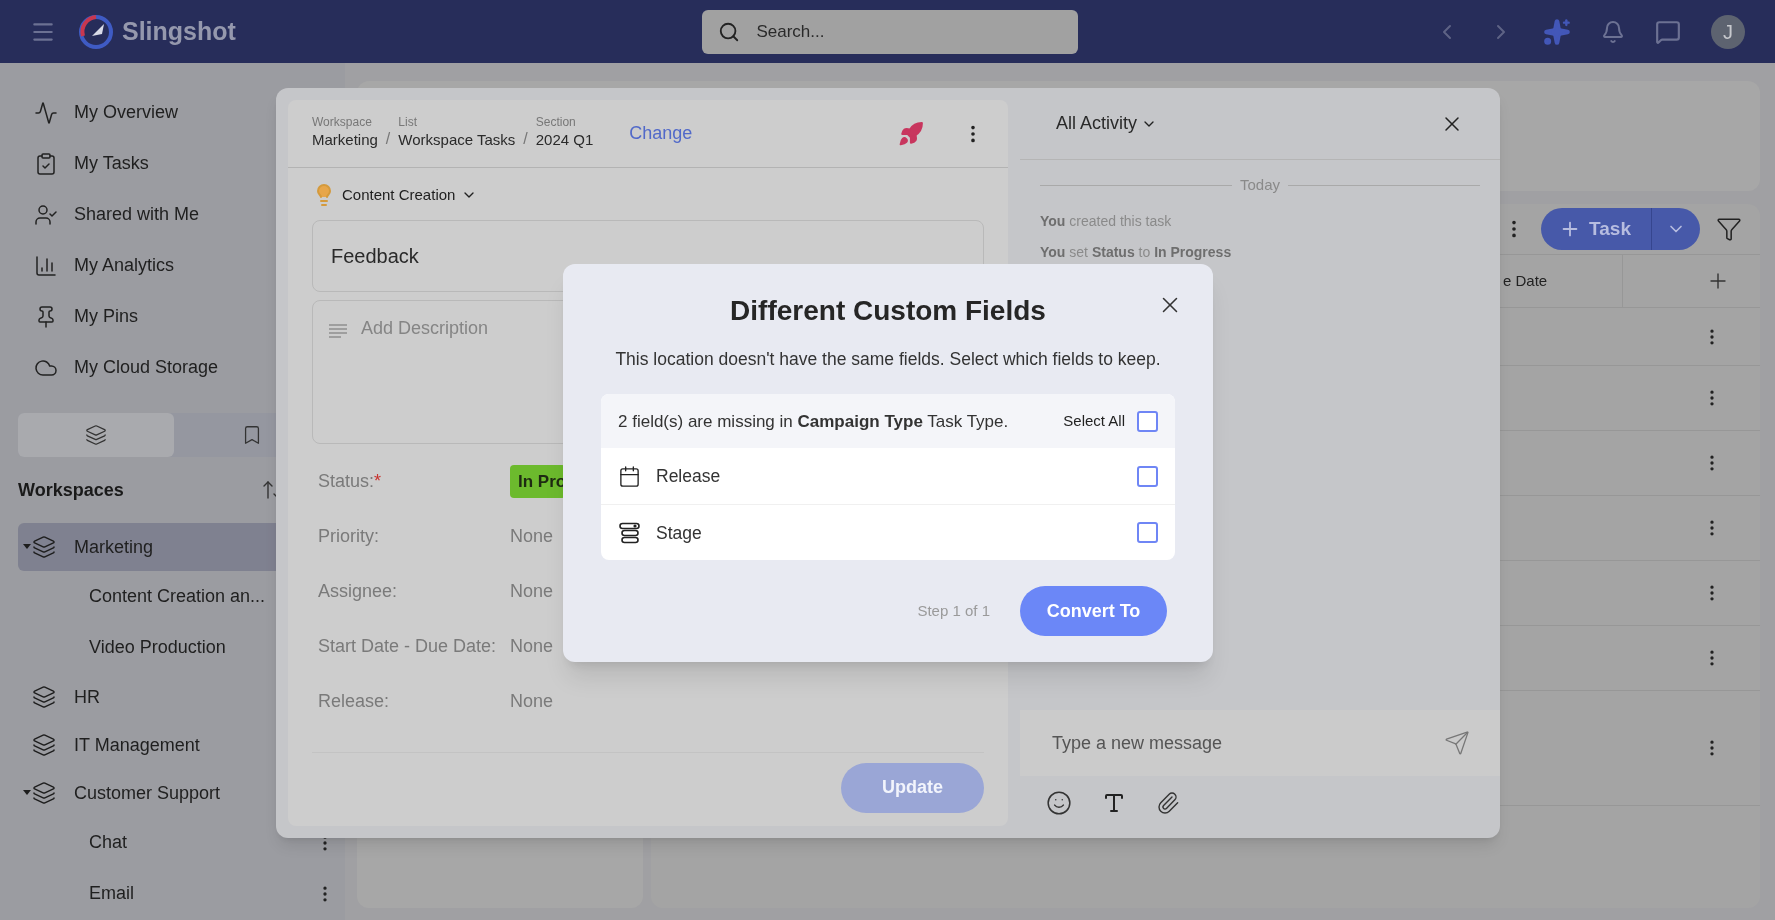 This screenshot has width=1775, height=920. What do you see at coordinates (1525, 280) in the screenshot?
I see `column-header: e Date` at bounding box center [1525, 280].